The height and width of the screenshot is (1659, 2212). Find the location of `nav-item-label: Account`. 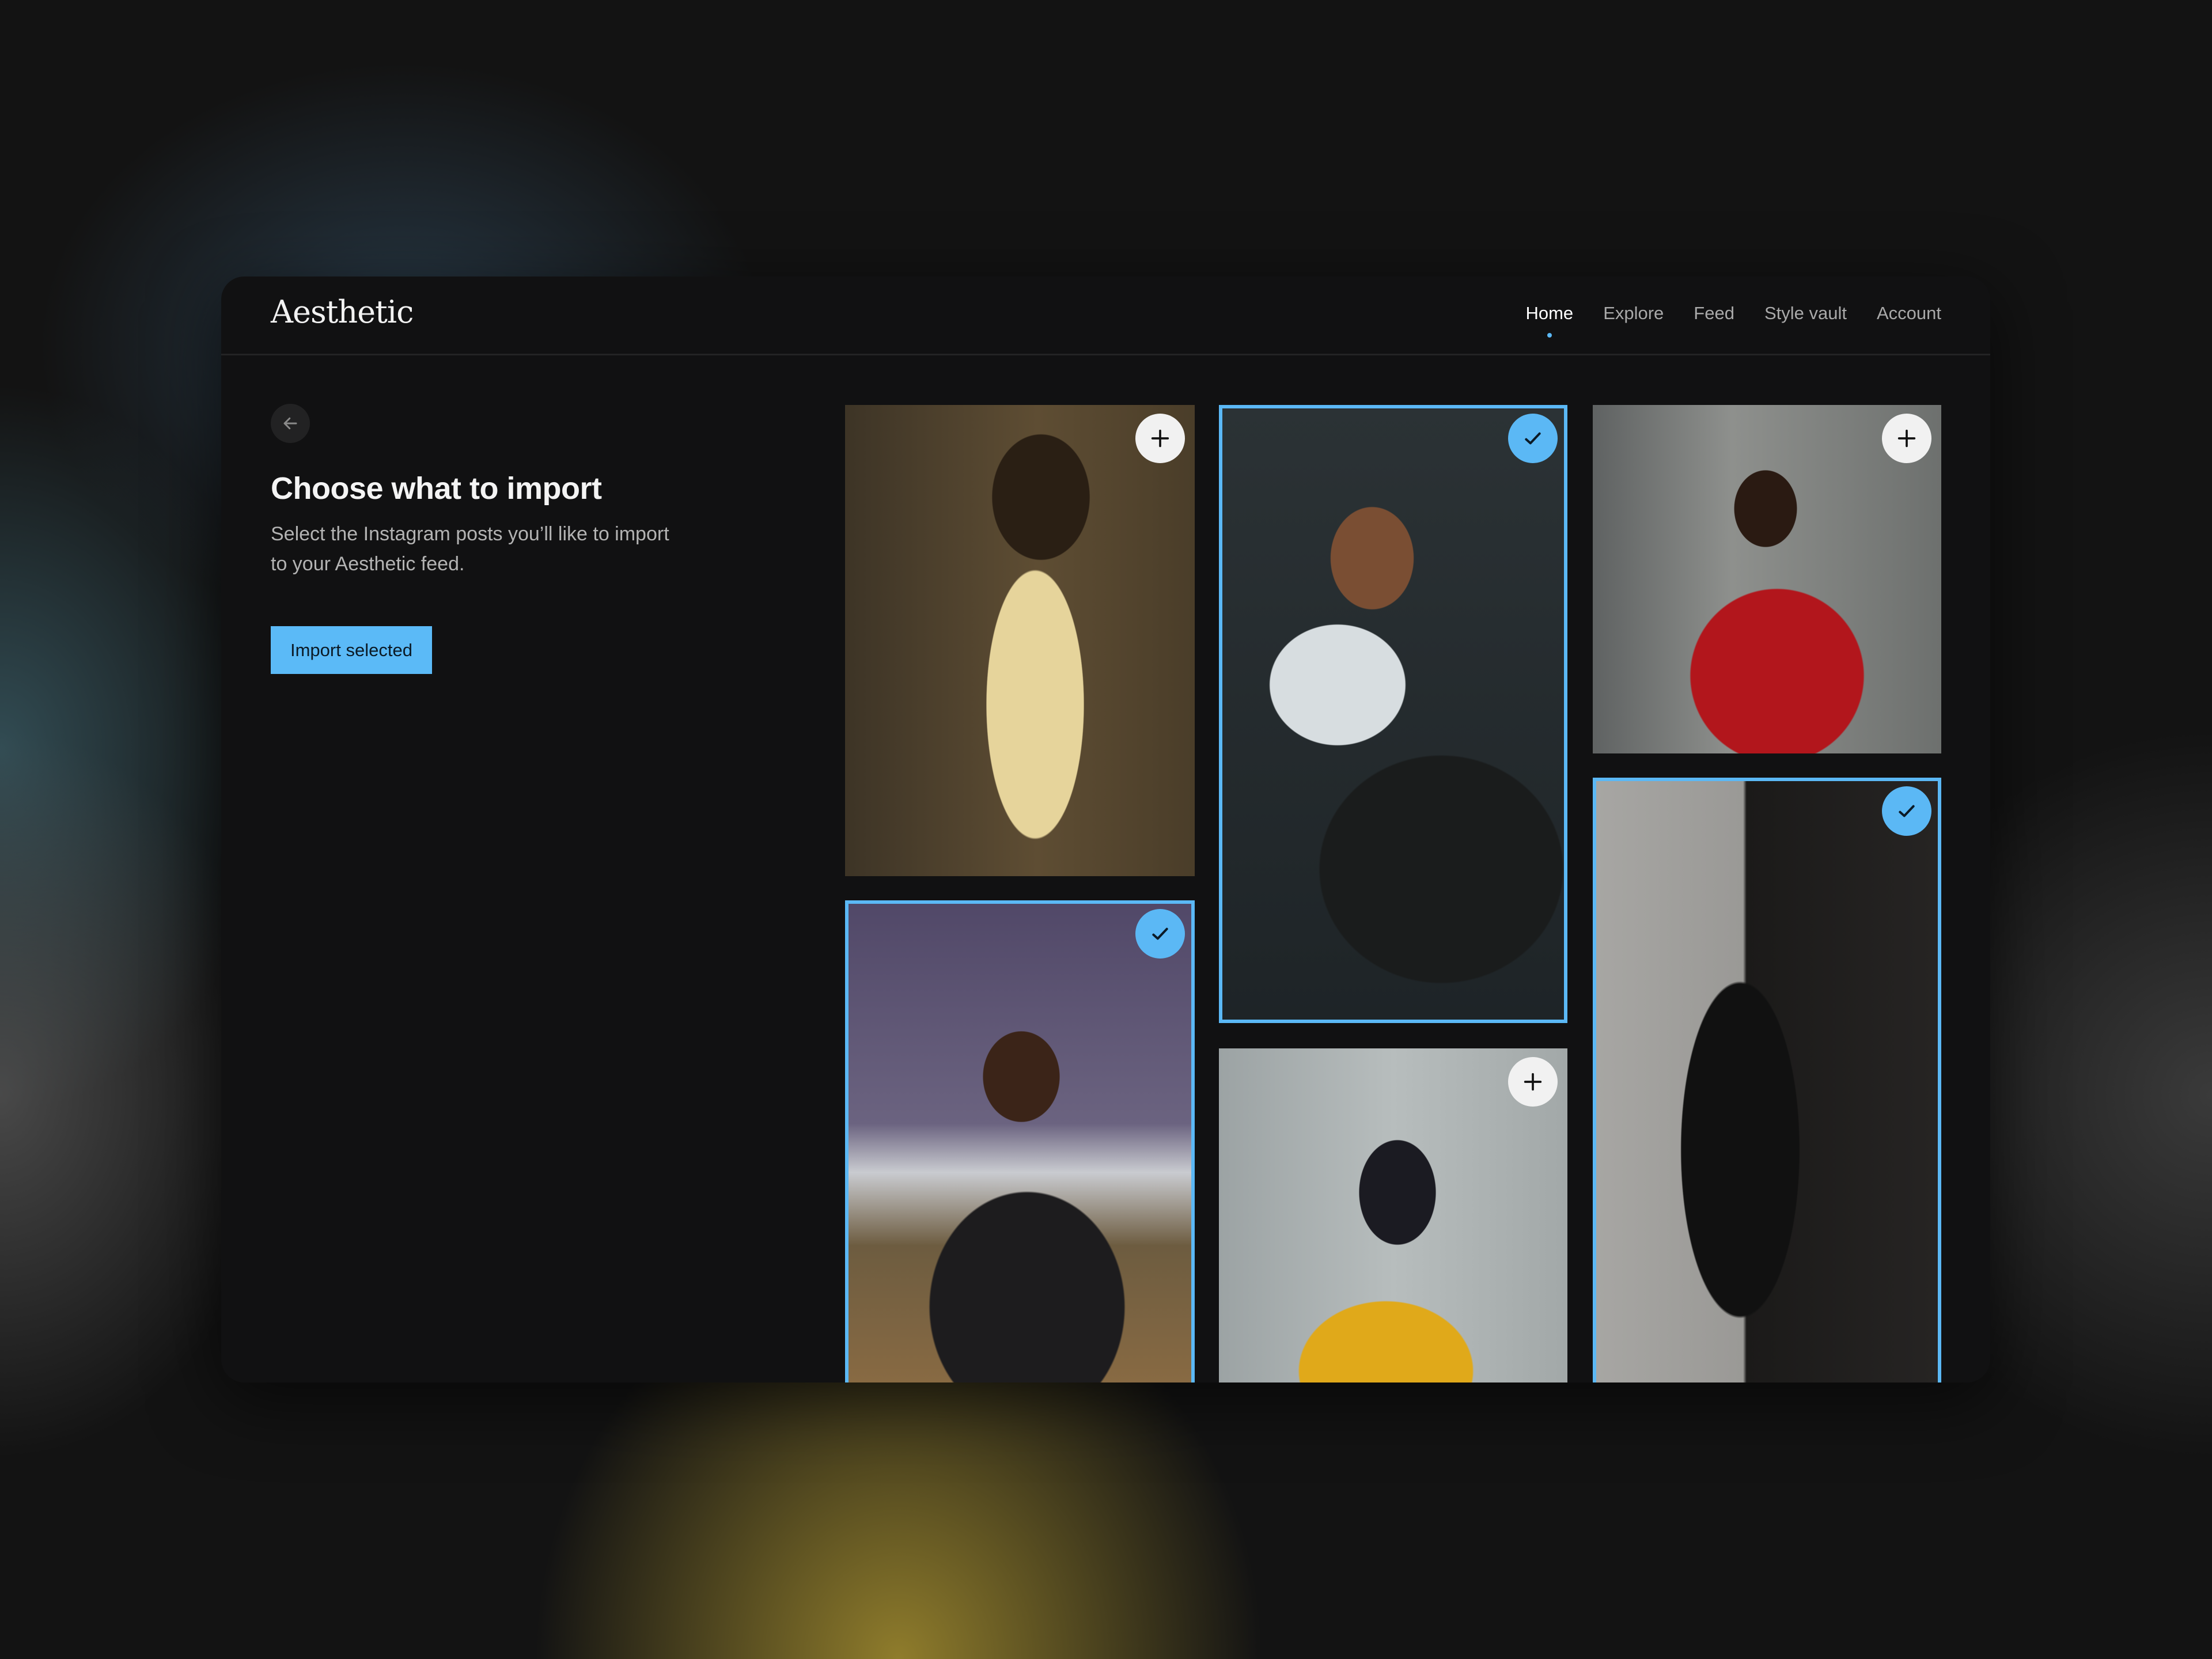

nav-item-label: Account is located at coordinates (1908, 313).